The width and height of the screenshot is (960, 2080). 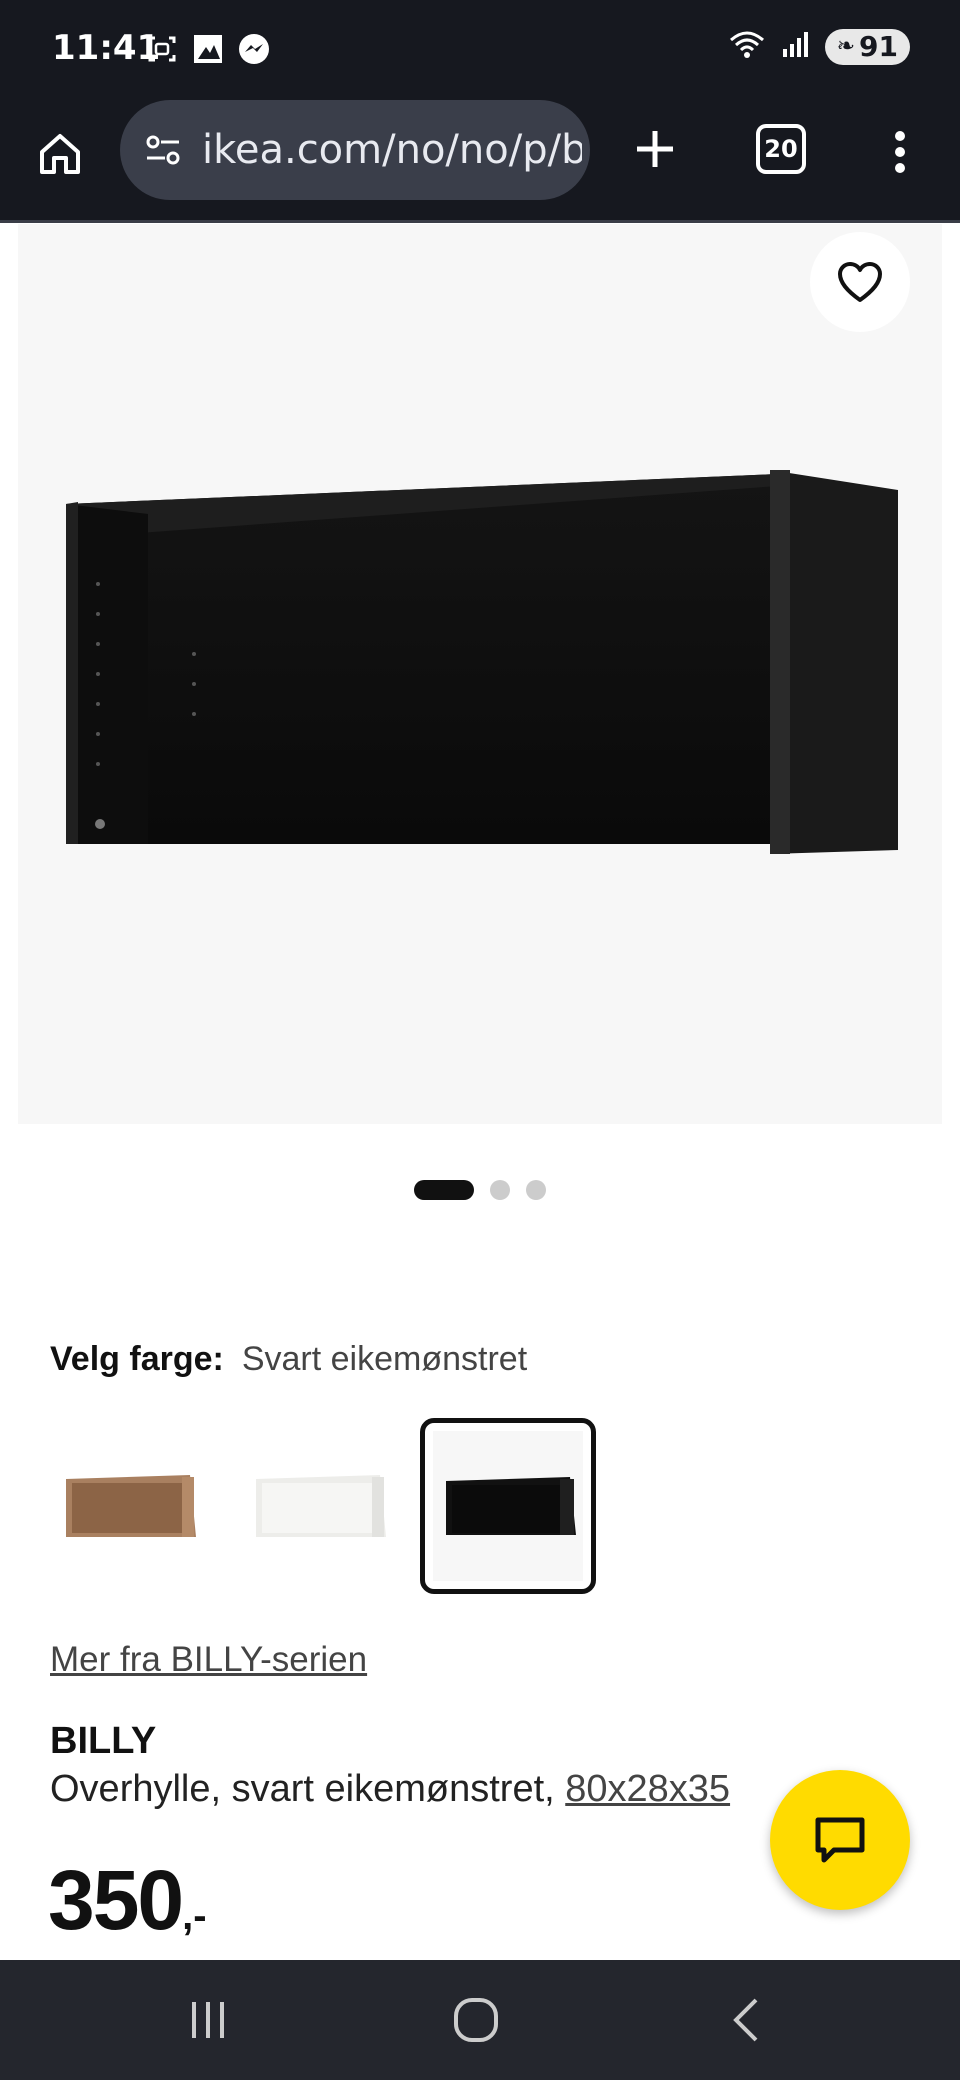 I want to click on product-description-text: Overhylle, svart eikemønstret,, so click(x=302, y=1789).